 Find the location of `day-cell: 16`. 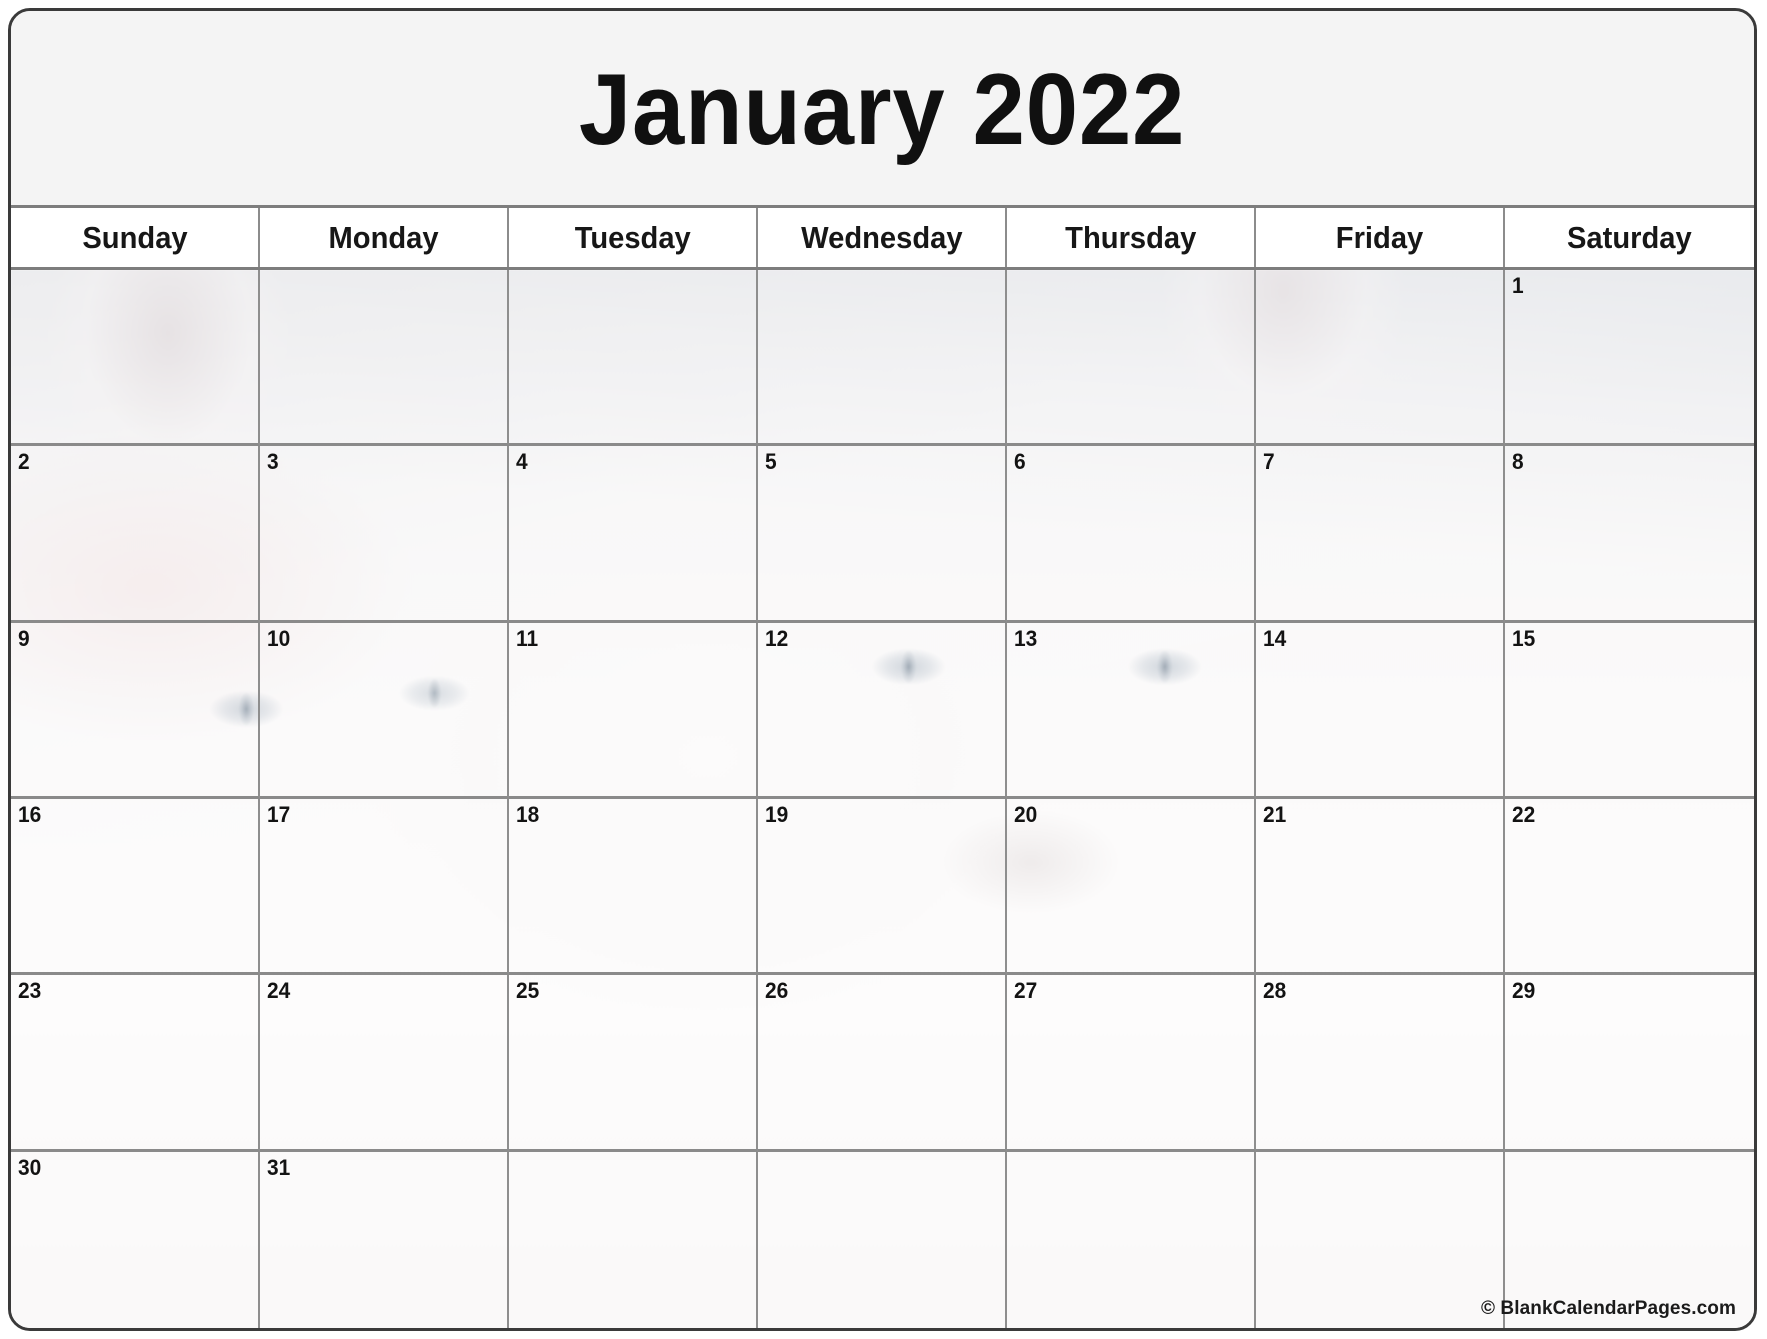

day-cell: 16 is located at coordinates (135, 887).